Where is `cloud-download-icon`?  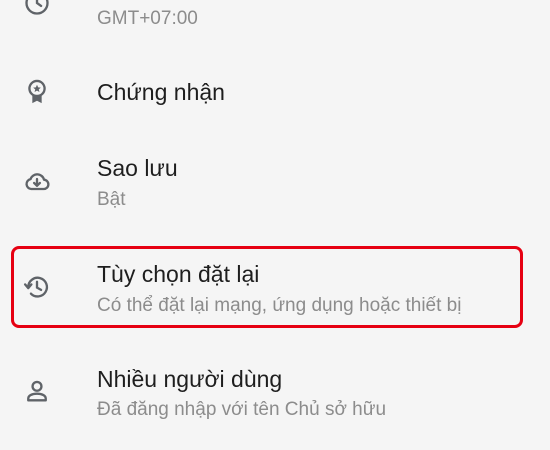 cloud-download-icon is located at coordinates (37, 182).